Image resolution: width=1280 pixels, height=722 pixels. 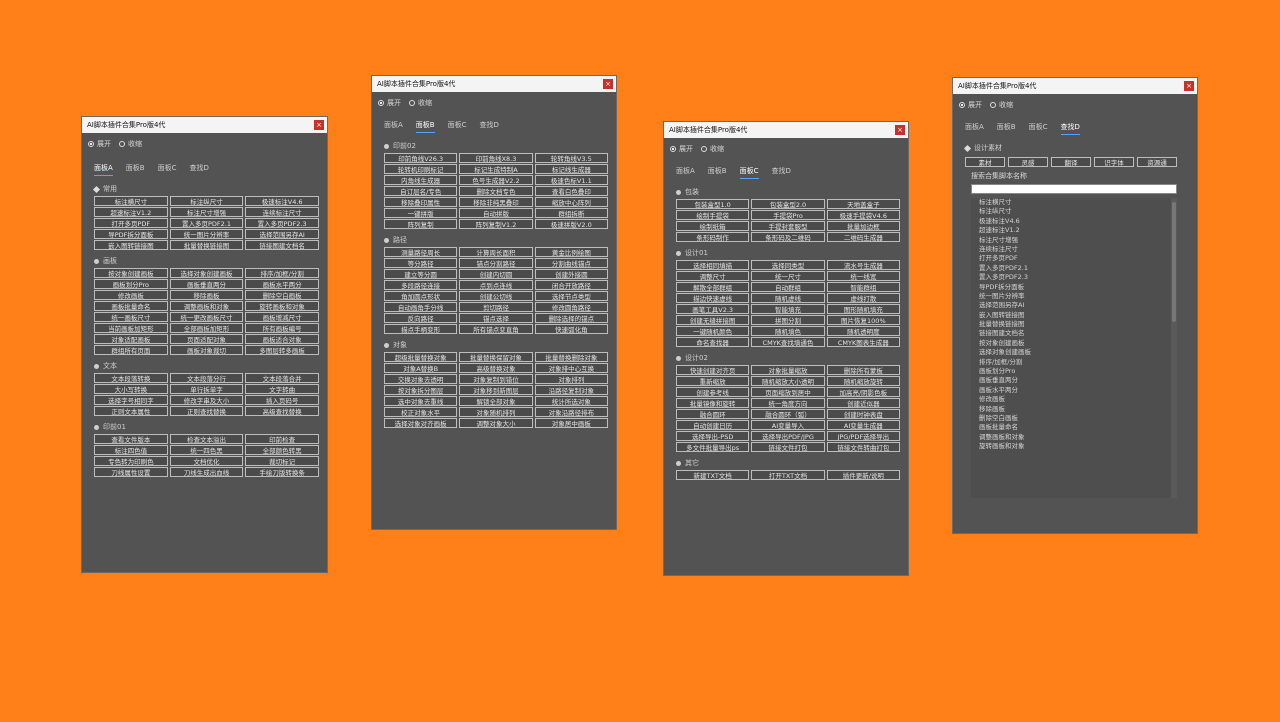 I want to click on script-button: 智能群组, so click(x=863, y=287).